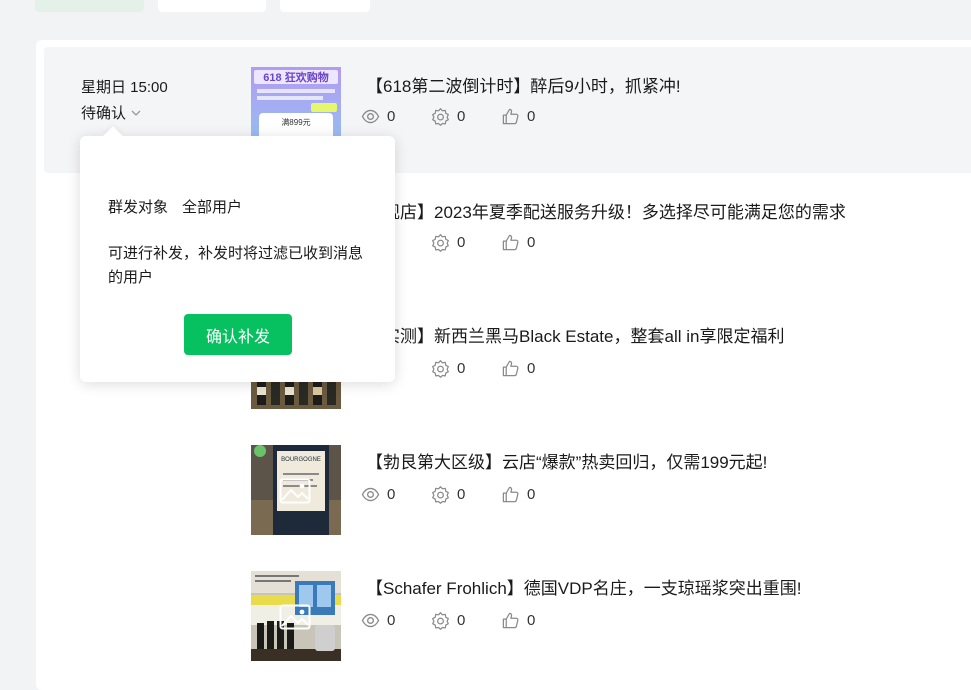 The height and width of the screenshot is (690, 971). Describe the element at coordinates (89, 6) in the screenshot. I see `top-tab-active` at that location.